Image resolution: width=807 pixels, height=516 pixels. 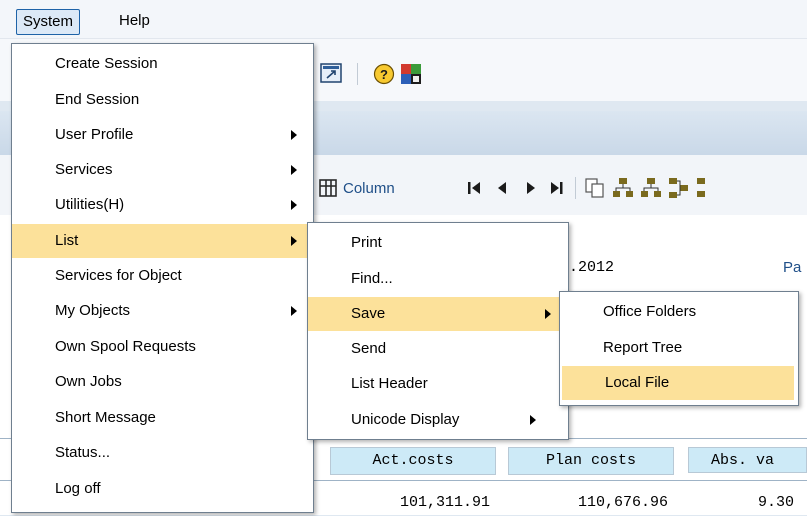 What do you see at coordinates (161, 311) in the screenshot?
I see `menu-item-my-objects: My Objects` at bounding box center [161, 311].